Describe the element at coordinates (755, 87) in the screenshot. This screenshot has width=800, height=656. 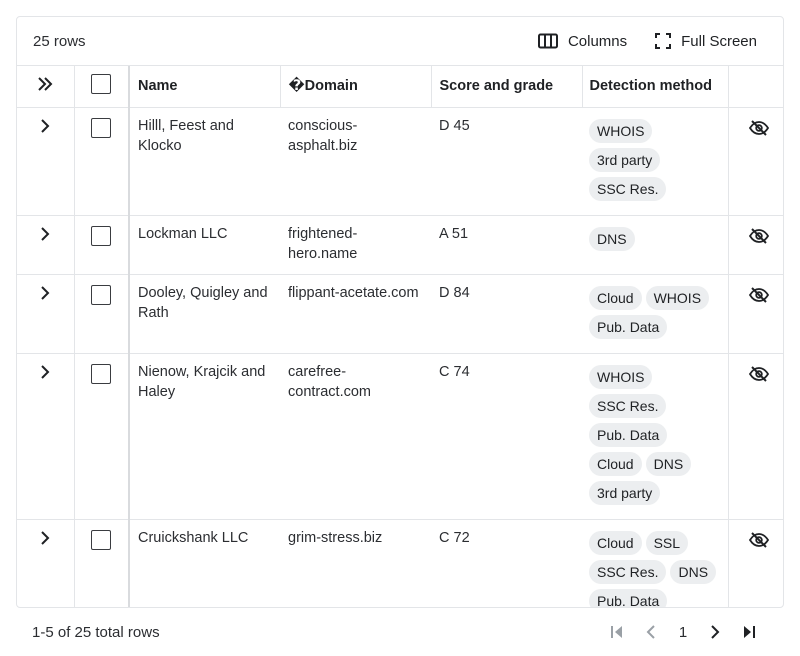
I see `column-header-actions` at that location.